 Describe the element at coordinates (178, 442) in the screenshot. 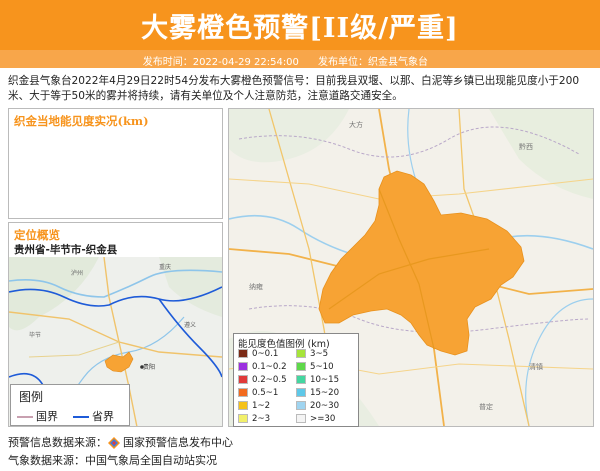

I see `warning-source: 国家预警信息发布中心` at that location.